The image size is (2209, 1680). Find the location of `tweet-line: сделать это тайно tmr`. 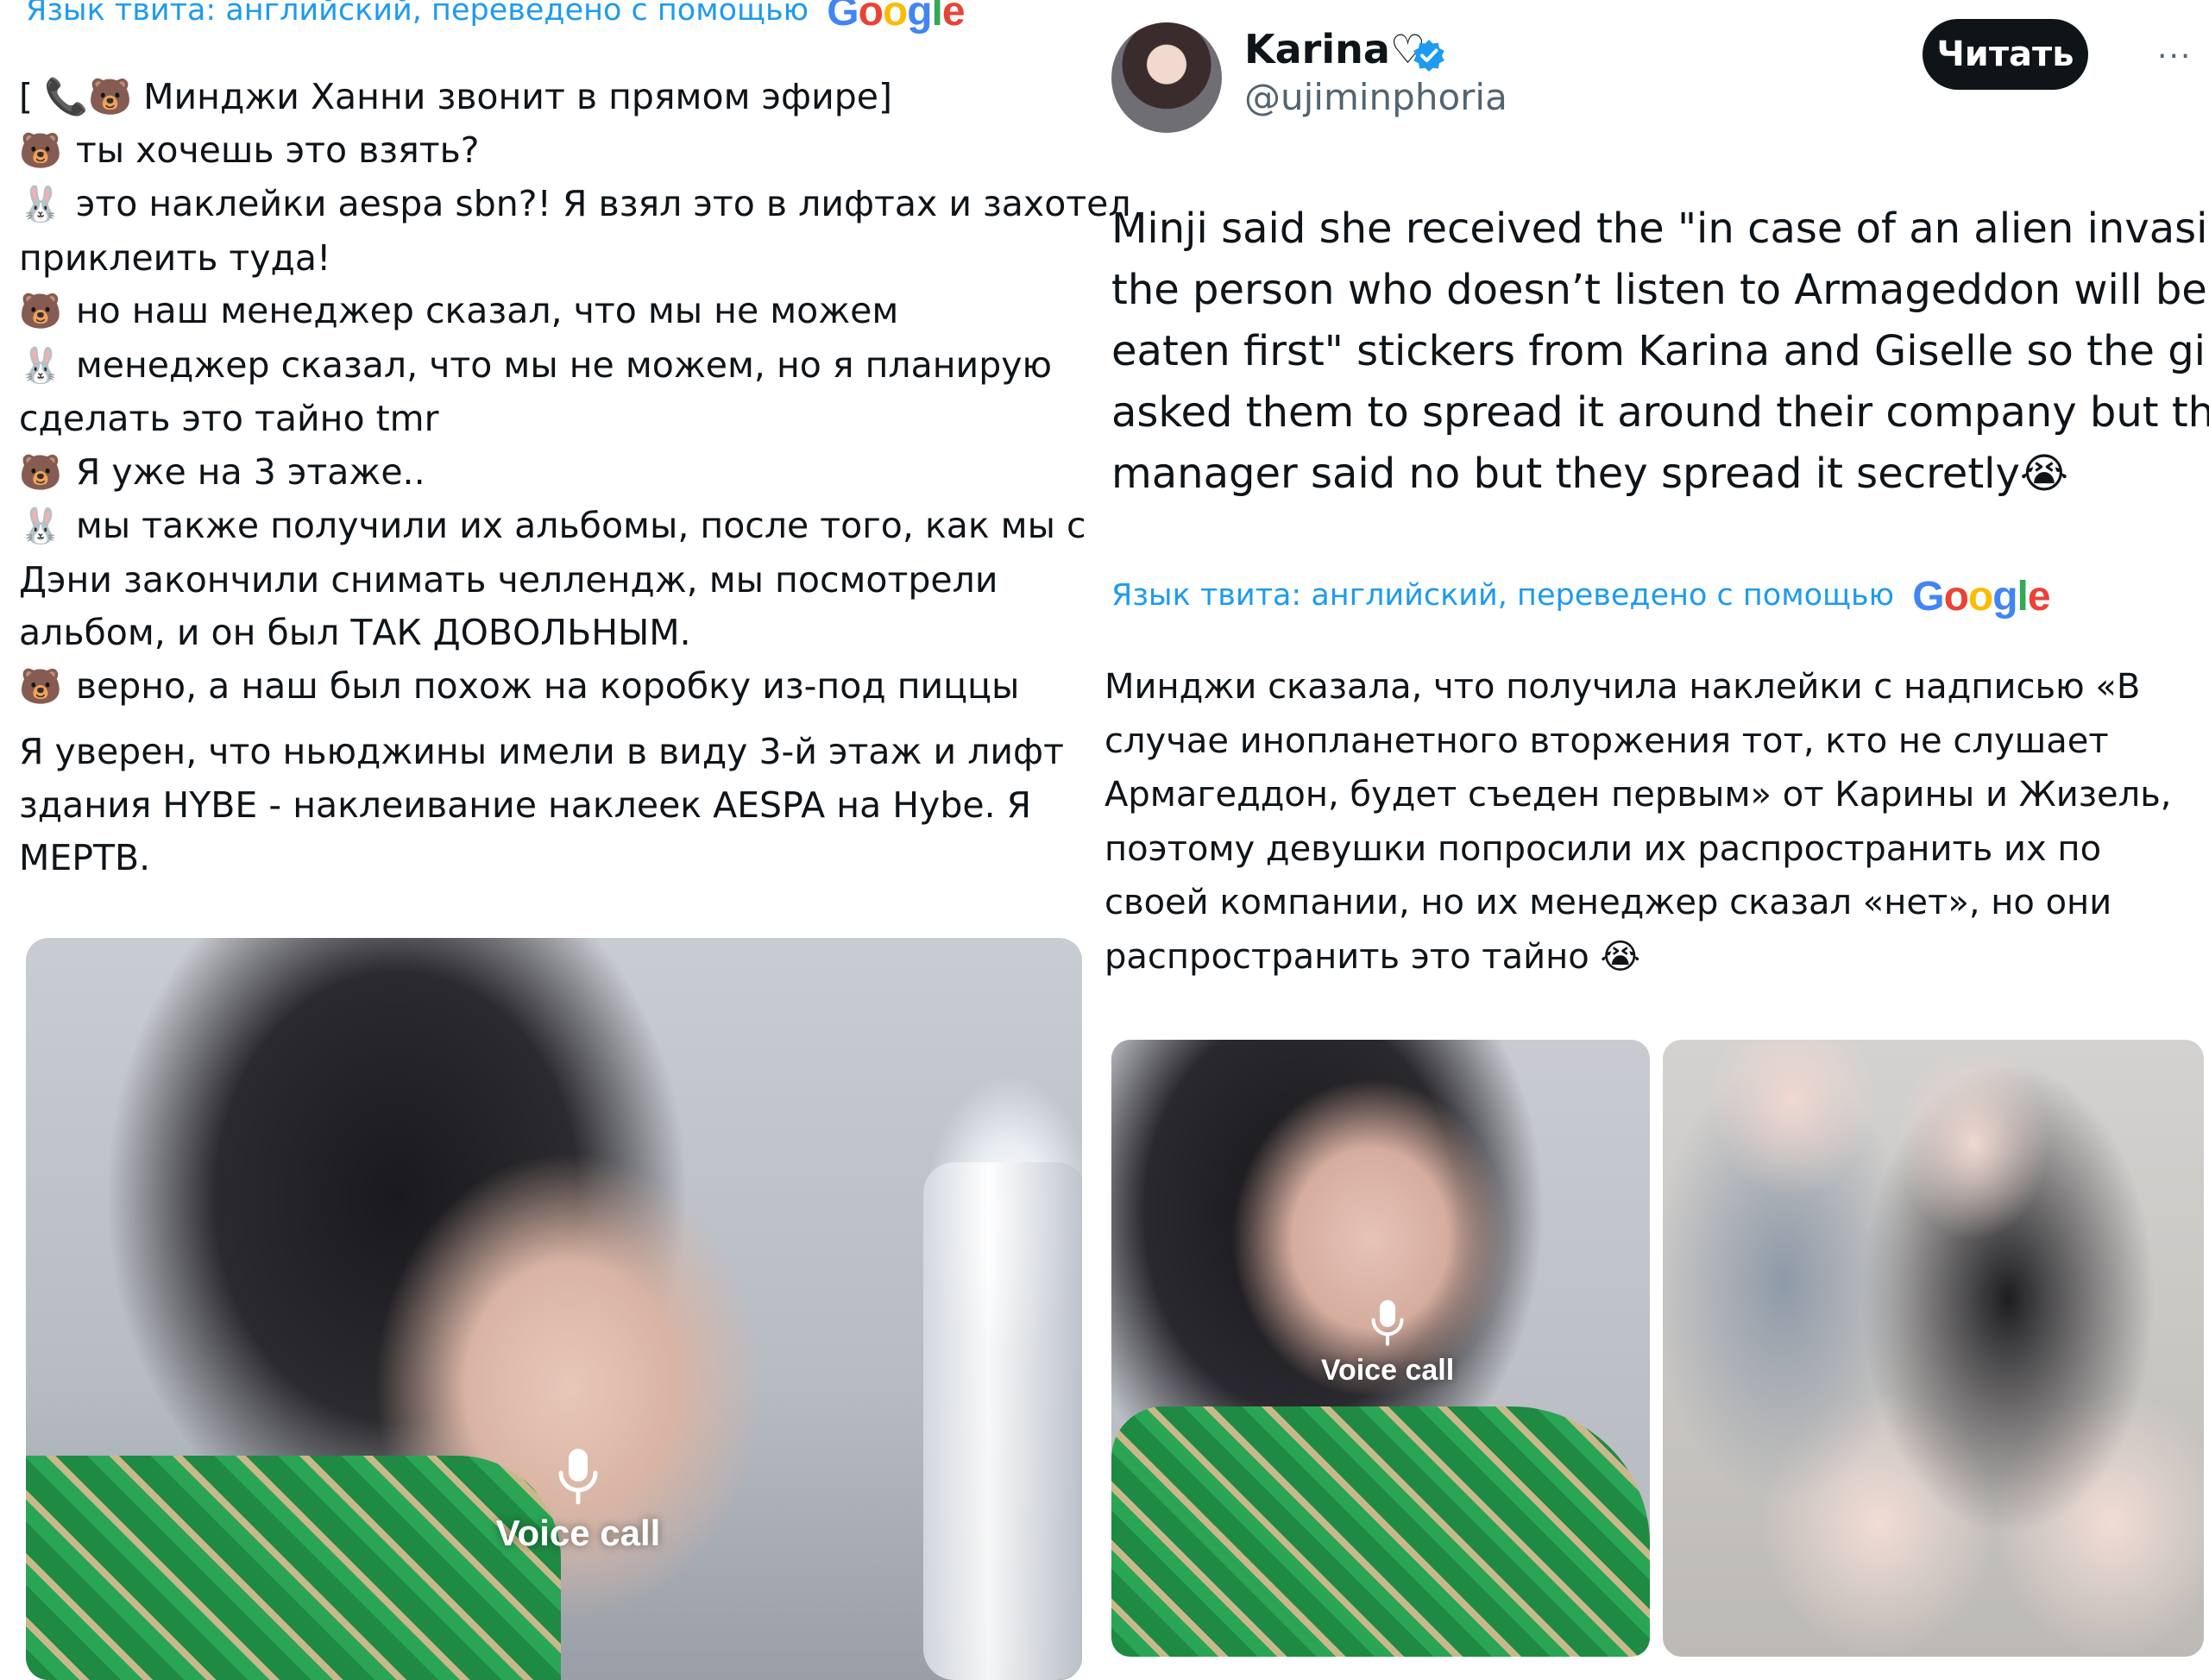

tweet-line: сделать это тайно tmr is located at coordinates (229, 419).